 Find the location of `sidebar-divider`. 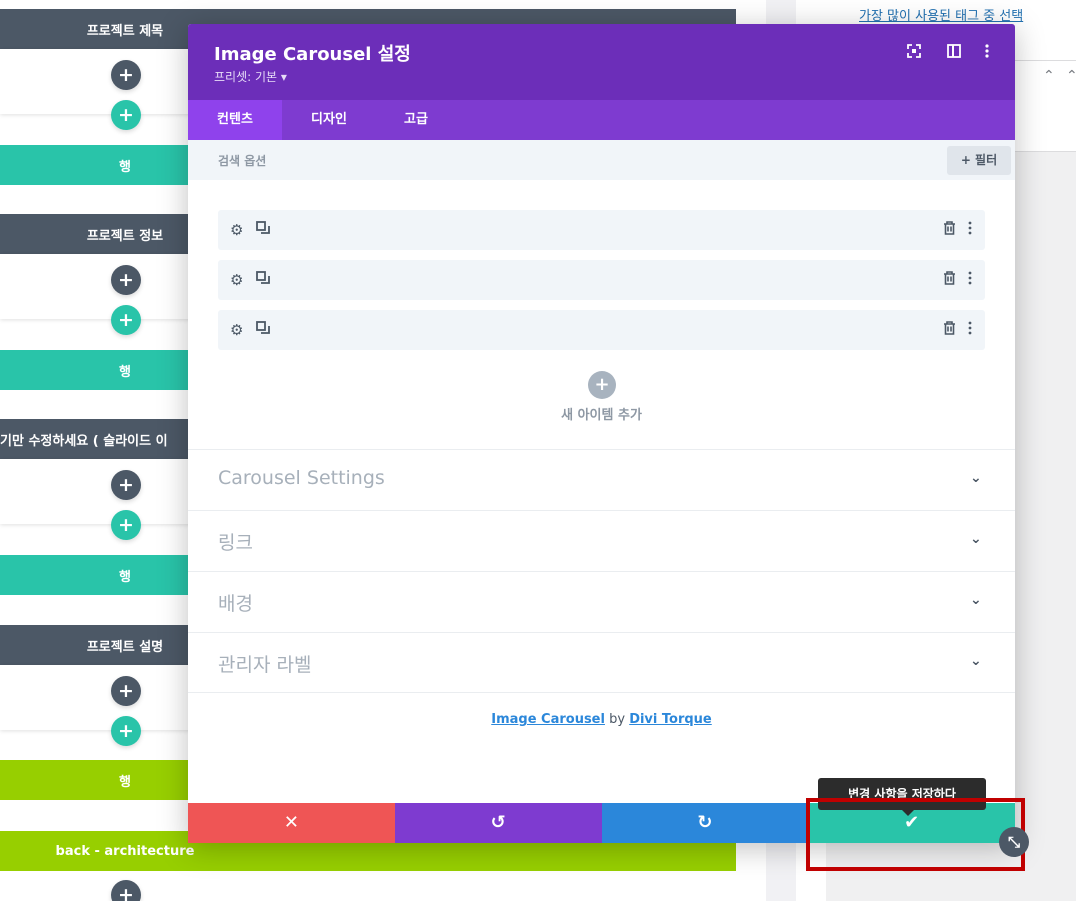

sidebar-divider is located at coordinates (1045, 60).